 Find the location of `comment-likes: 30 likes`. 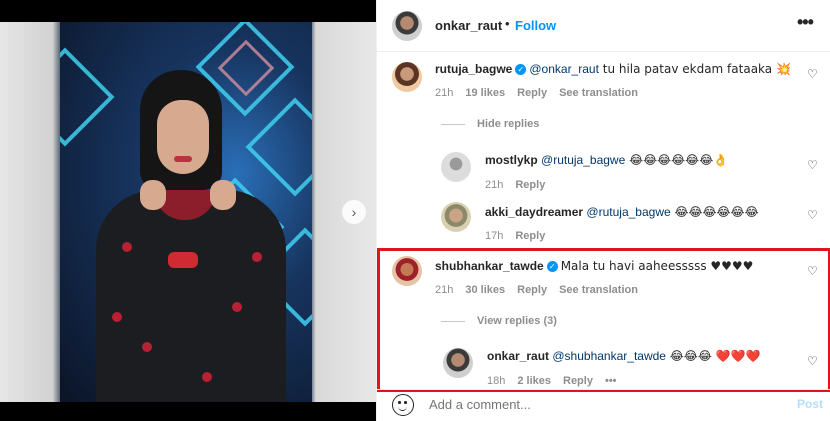

comment-likes: 30 likes is located at coordinates (485, 290).